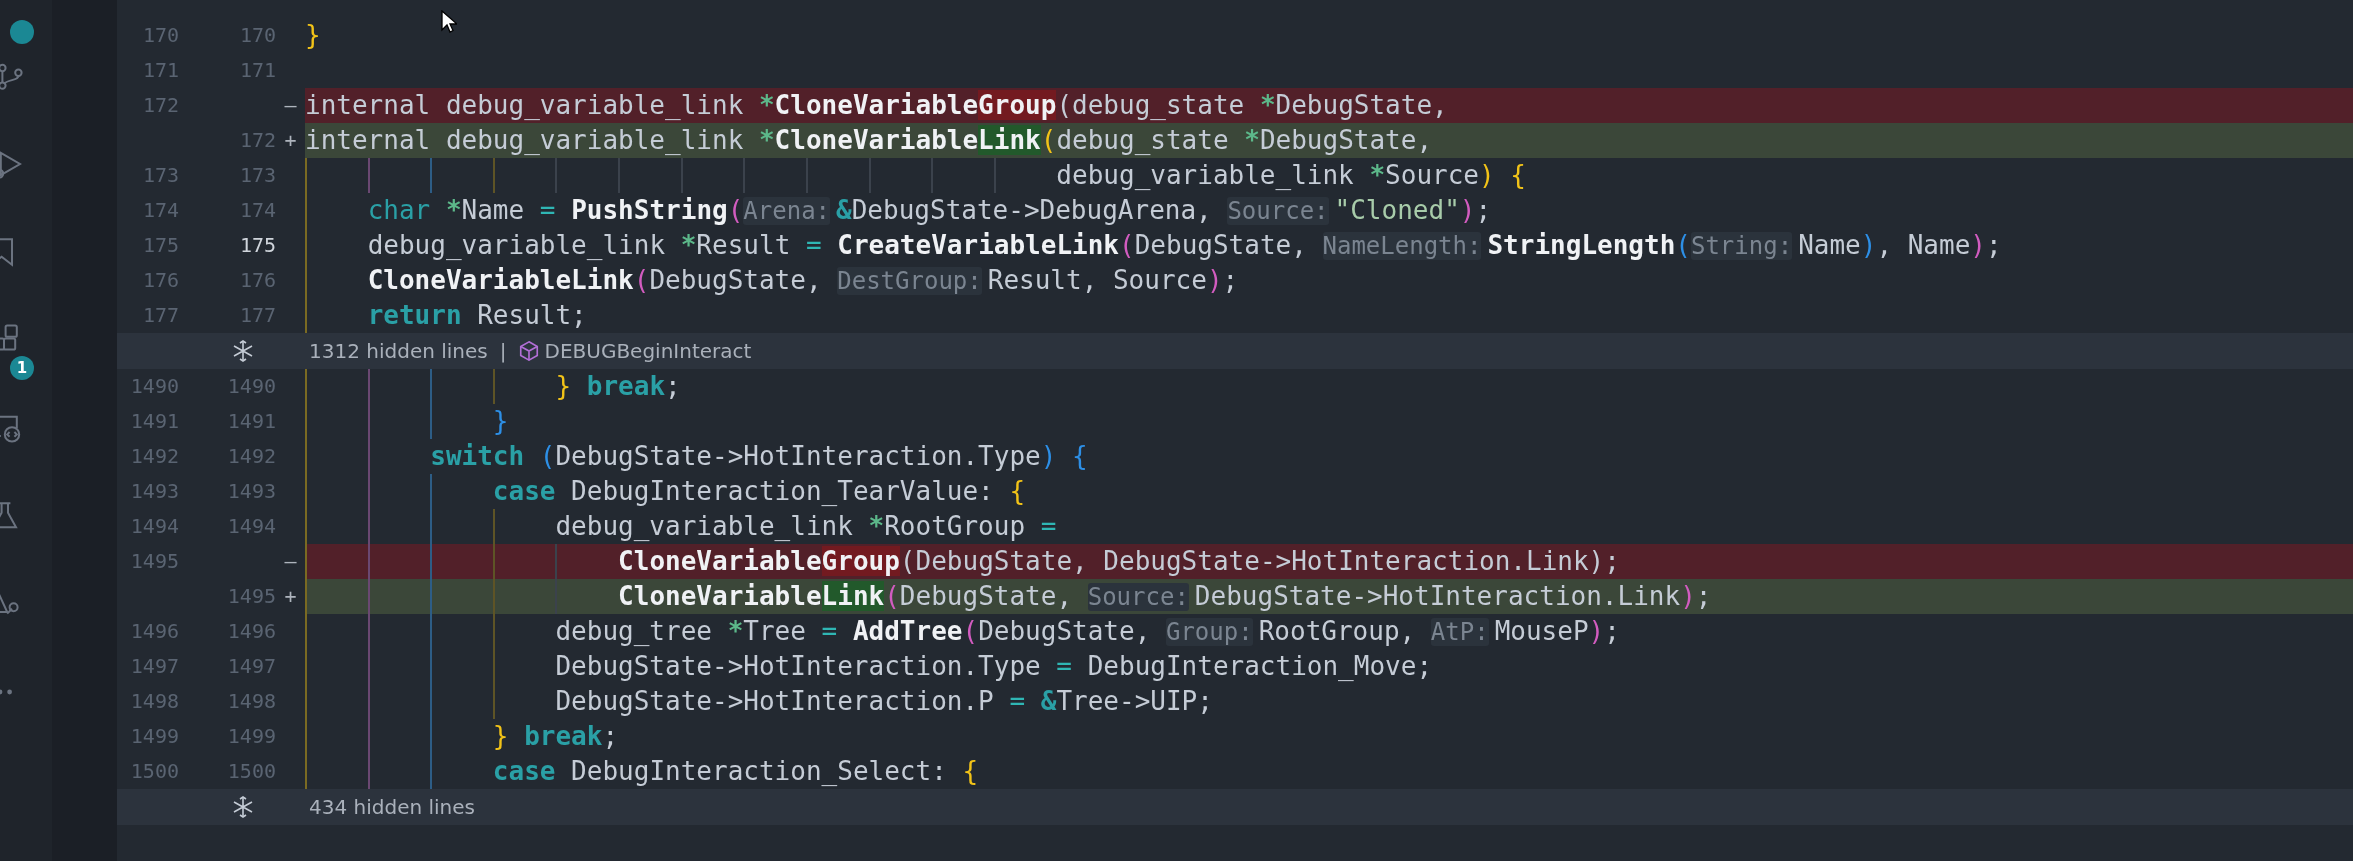 The image size is (2353, 861). I want to click on code-line: debug_variable_link *Source) {, so click(1291, 175).